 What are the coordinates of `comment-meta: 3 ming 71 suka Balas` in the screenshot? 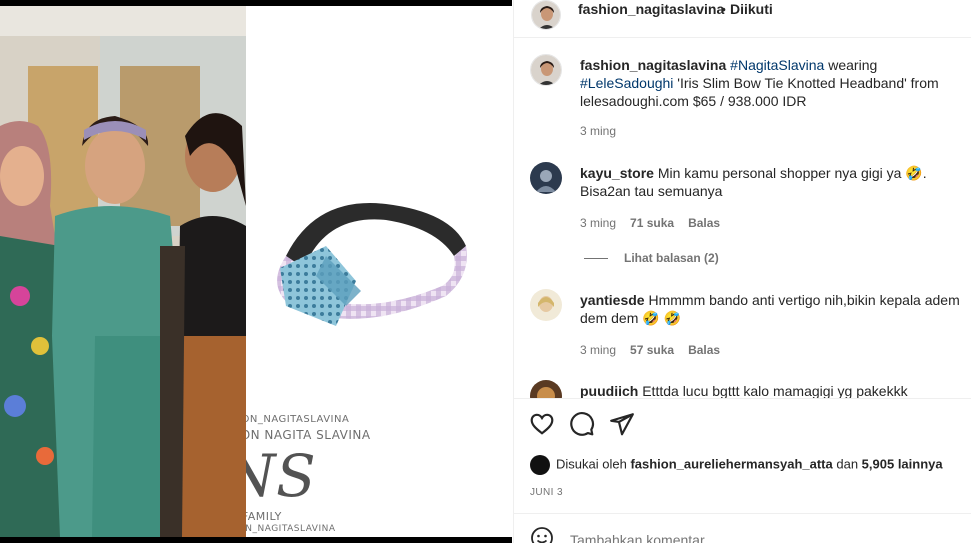 It's located at (657, 223).